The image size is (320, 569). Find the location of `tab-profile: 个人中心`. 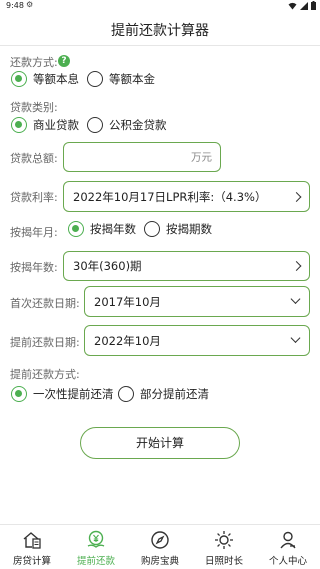

tab-profile: 个人中心 is located at coordinates (288, 547).